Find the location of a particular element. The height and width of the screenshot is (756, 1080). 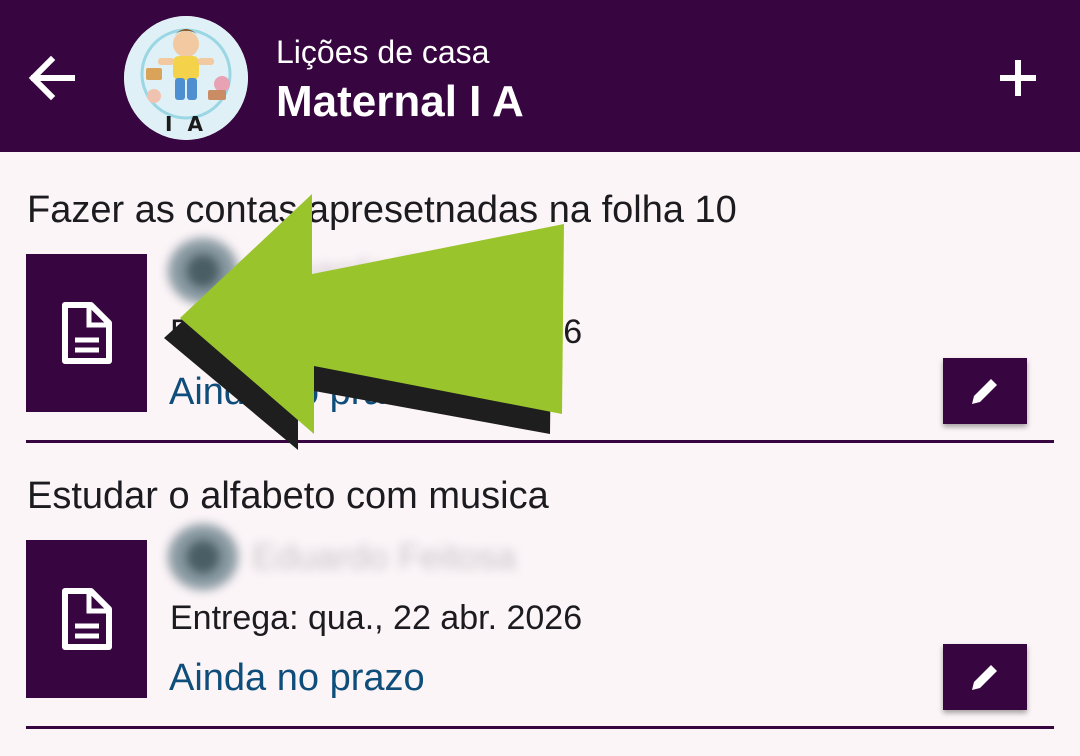

lesson-title: Estudar o alfabeto com musica is located at coordinates (288, 496).